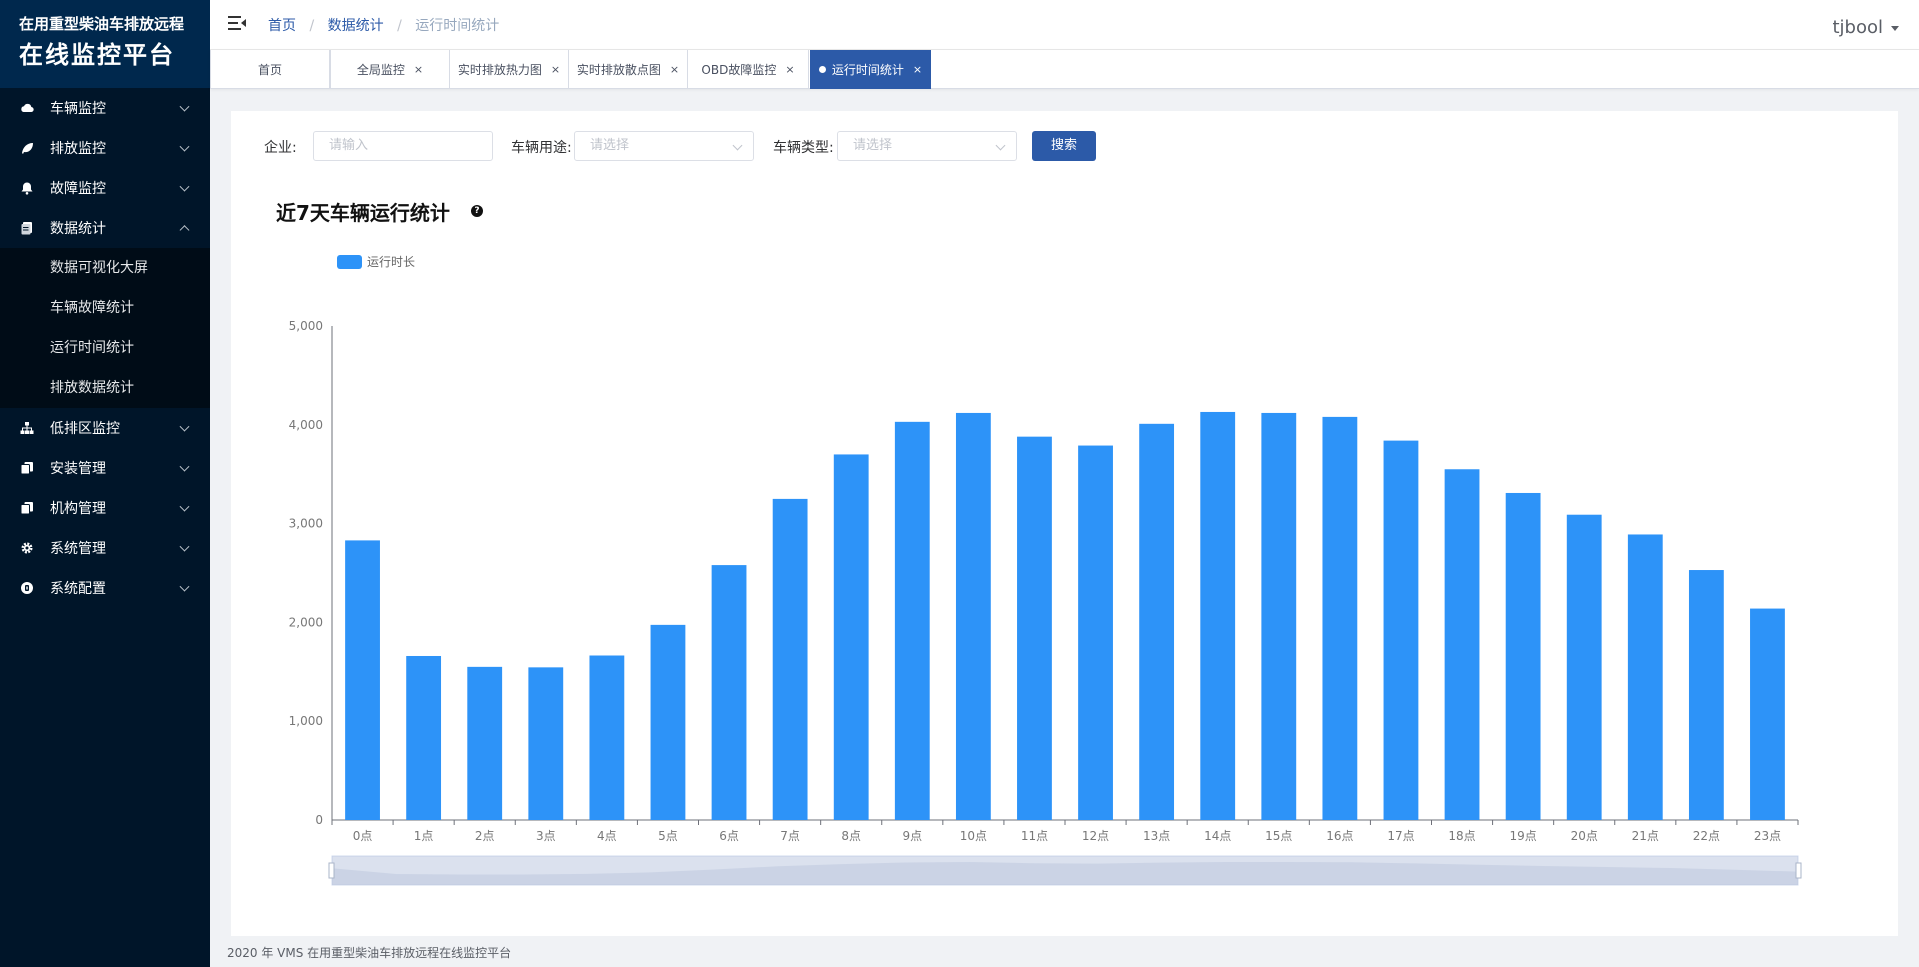 Image resolution: width=1919 pixels, height=967 pixels. I want to click on submenu-item: 数据可视化大屏, so click(105, 268).